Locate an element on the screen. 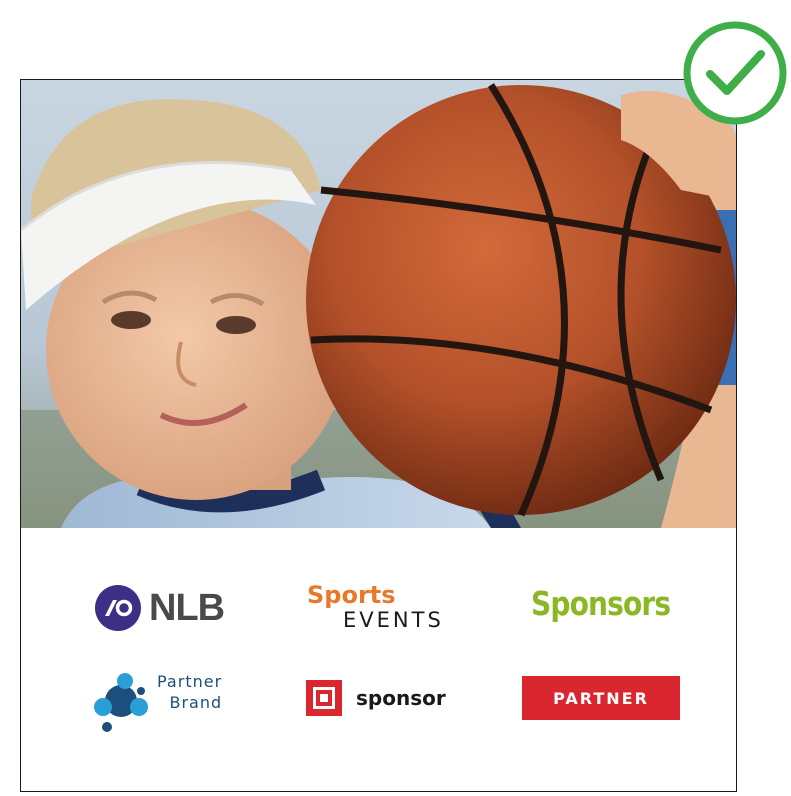 This screenshot has width=791, height=796. sponsor-square-icon is located at coordinates (324, 698).